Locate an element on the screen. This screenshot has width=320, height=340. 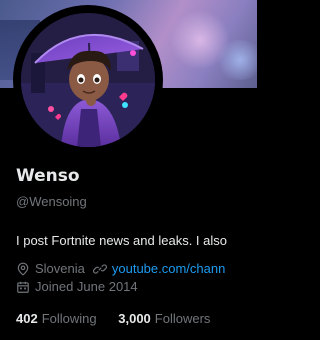
location-pin-icon is located at coordinates (23, 269).